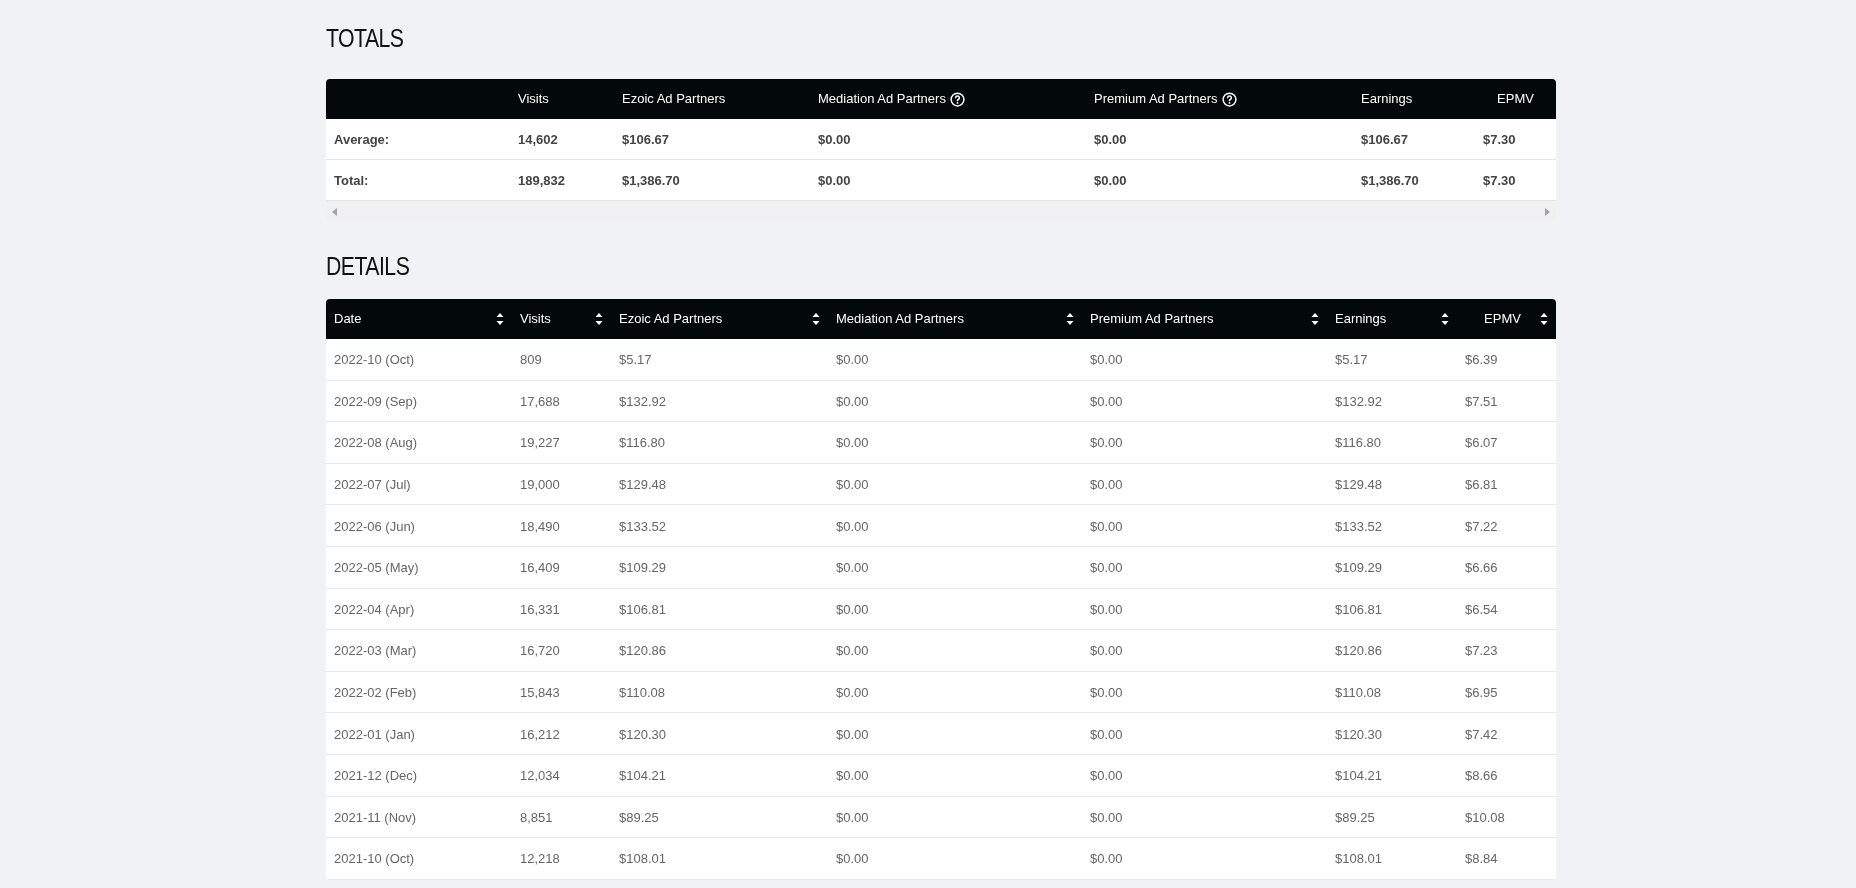  Describe the element at coordinates (642, 734) in the screenshot. I see `table-cell: $120.30` at that location.